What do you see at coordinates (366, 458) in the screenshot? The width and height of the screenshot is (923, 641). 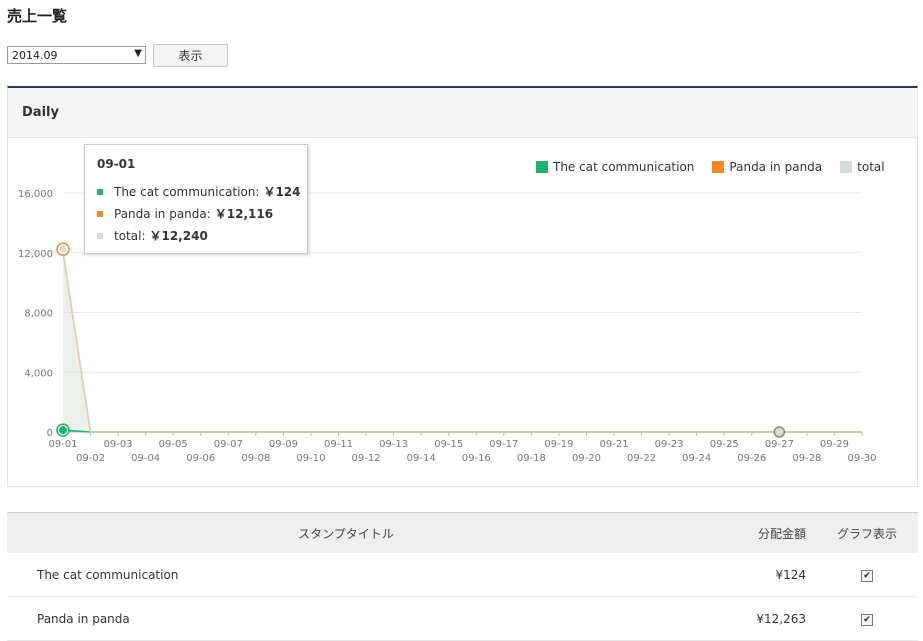 I see `x-tick-label: 09-12` at bounding box center [366, 458].